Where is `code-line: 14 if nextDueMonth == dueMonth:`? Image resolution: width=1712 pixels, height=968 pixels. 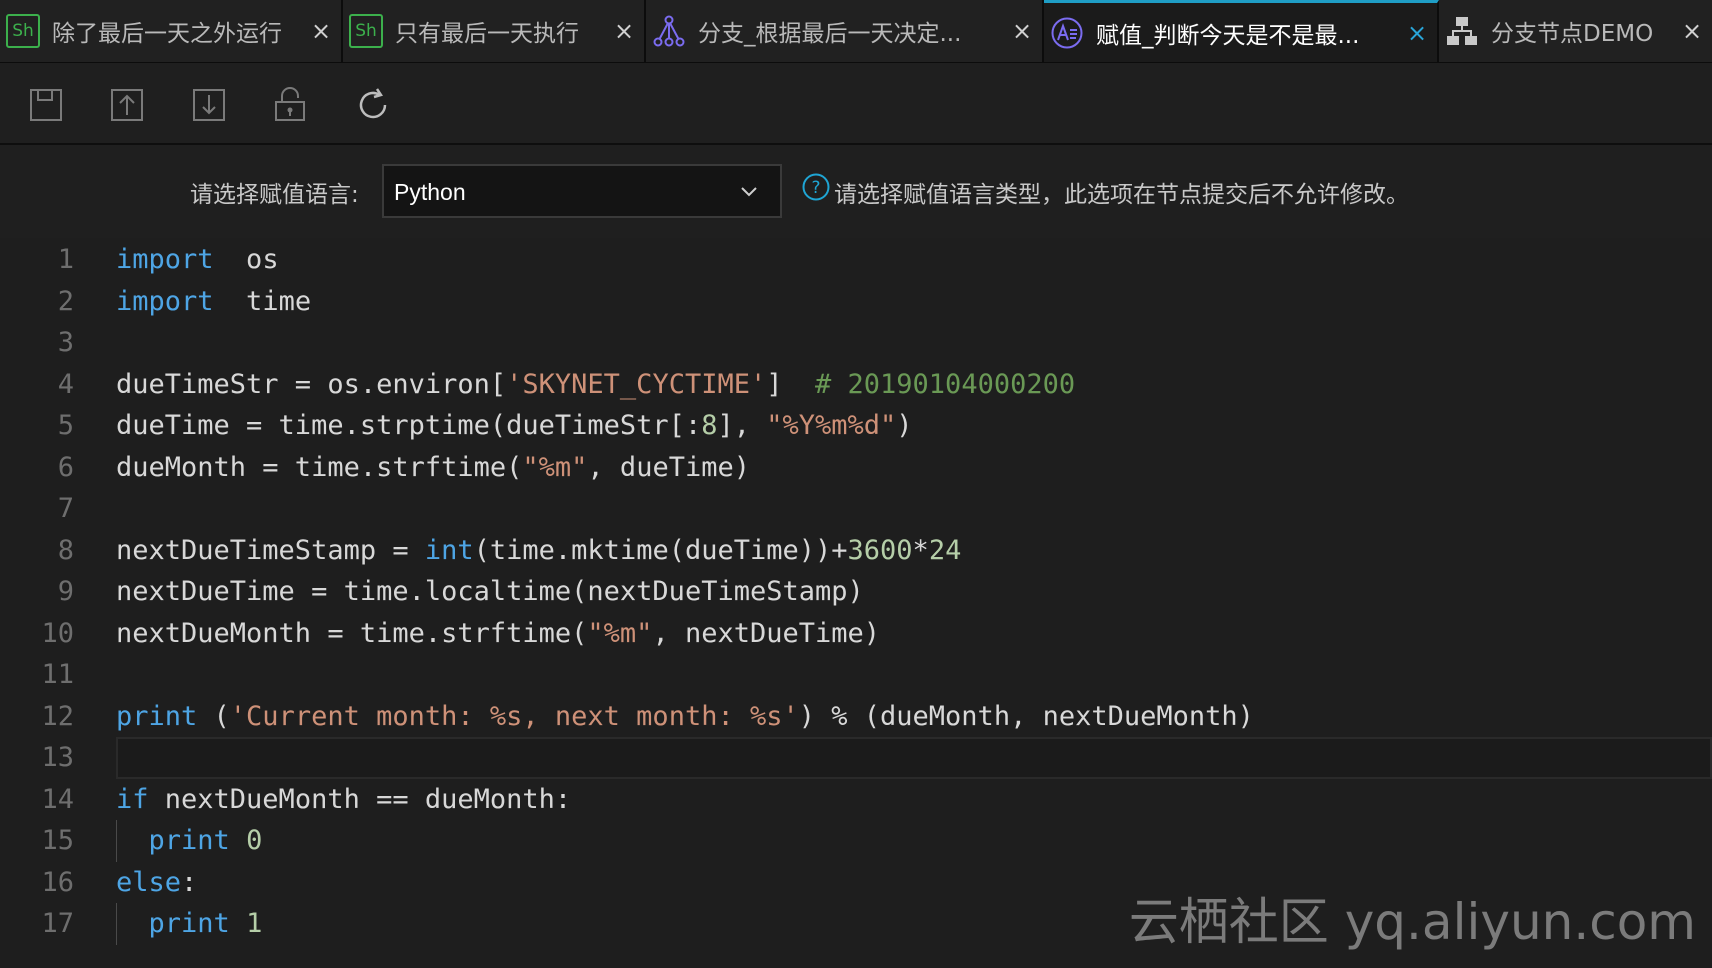
code-line: 14 if nextDueMonth == dueMonth: is located at coordinates (856, 800).